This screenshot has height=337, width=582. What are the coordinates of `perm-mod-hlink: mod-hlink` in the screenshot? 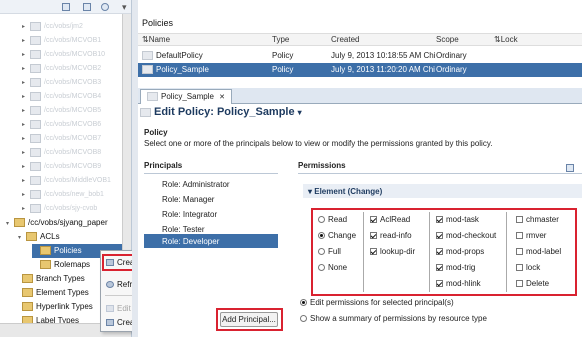 It's located at (458, 283).